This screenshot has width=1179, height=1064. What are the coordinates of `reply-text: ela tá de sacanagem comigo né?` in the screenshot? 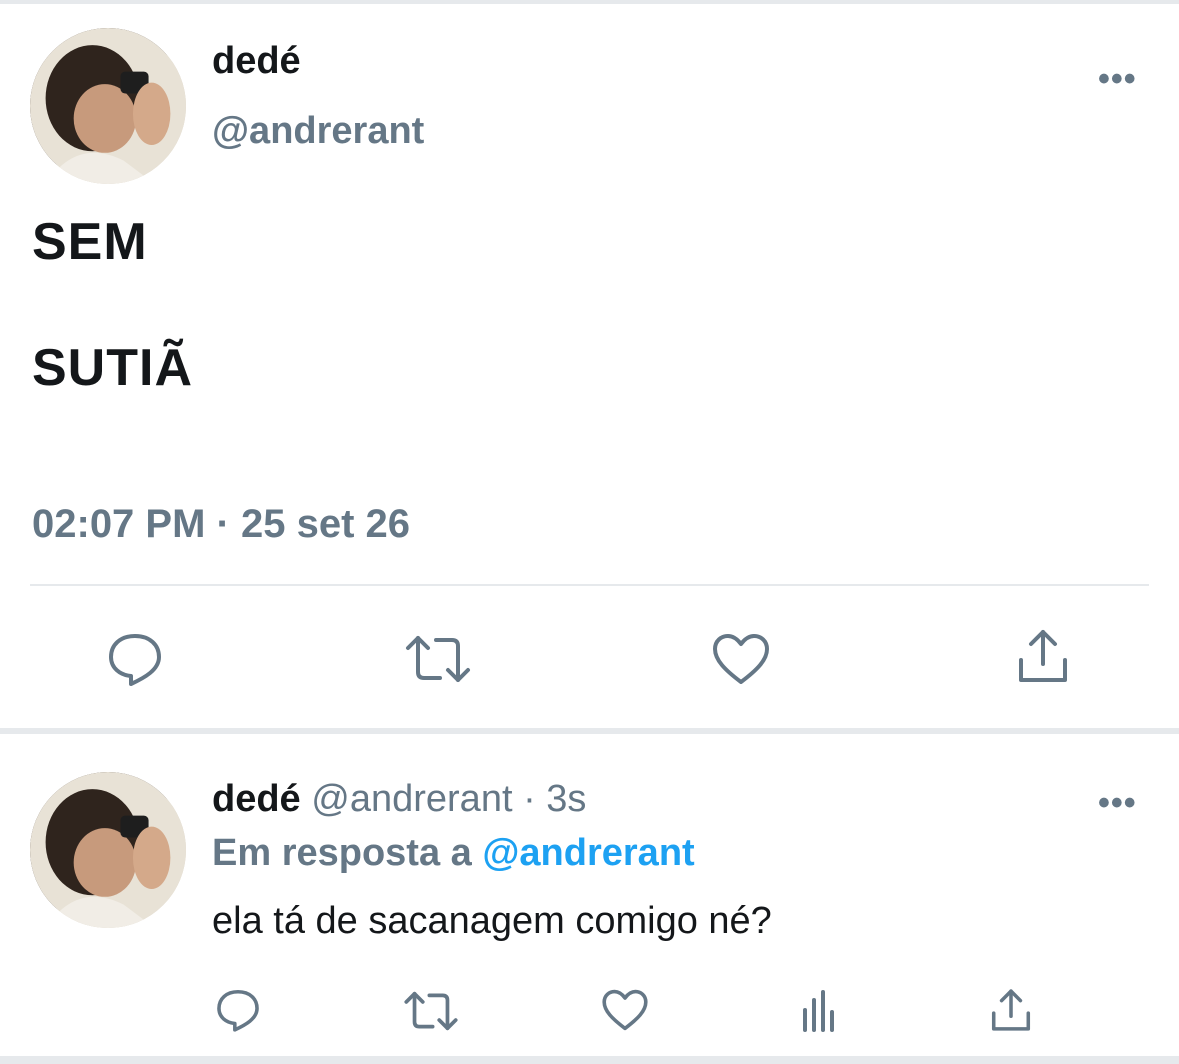 It's located at (492, 921).